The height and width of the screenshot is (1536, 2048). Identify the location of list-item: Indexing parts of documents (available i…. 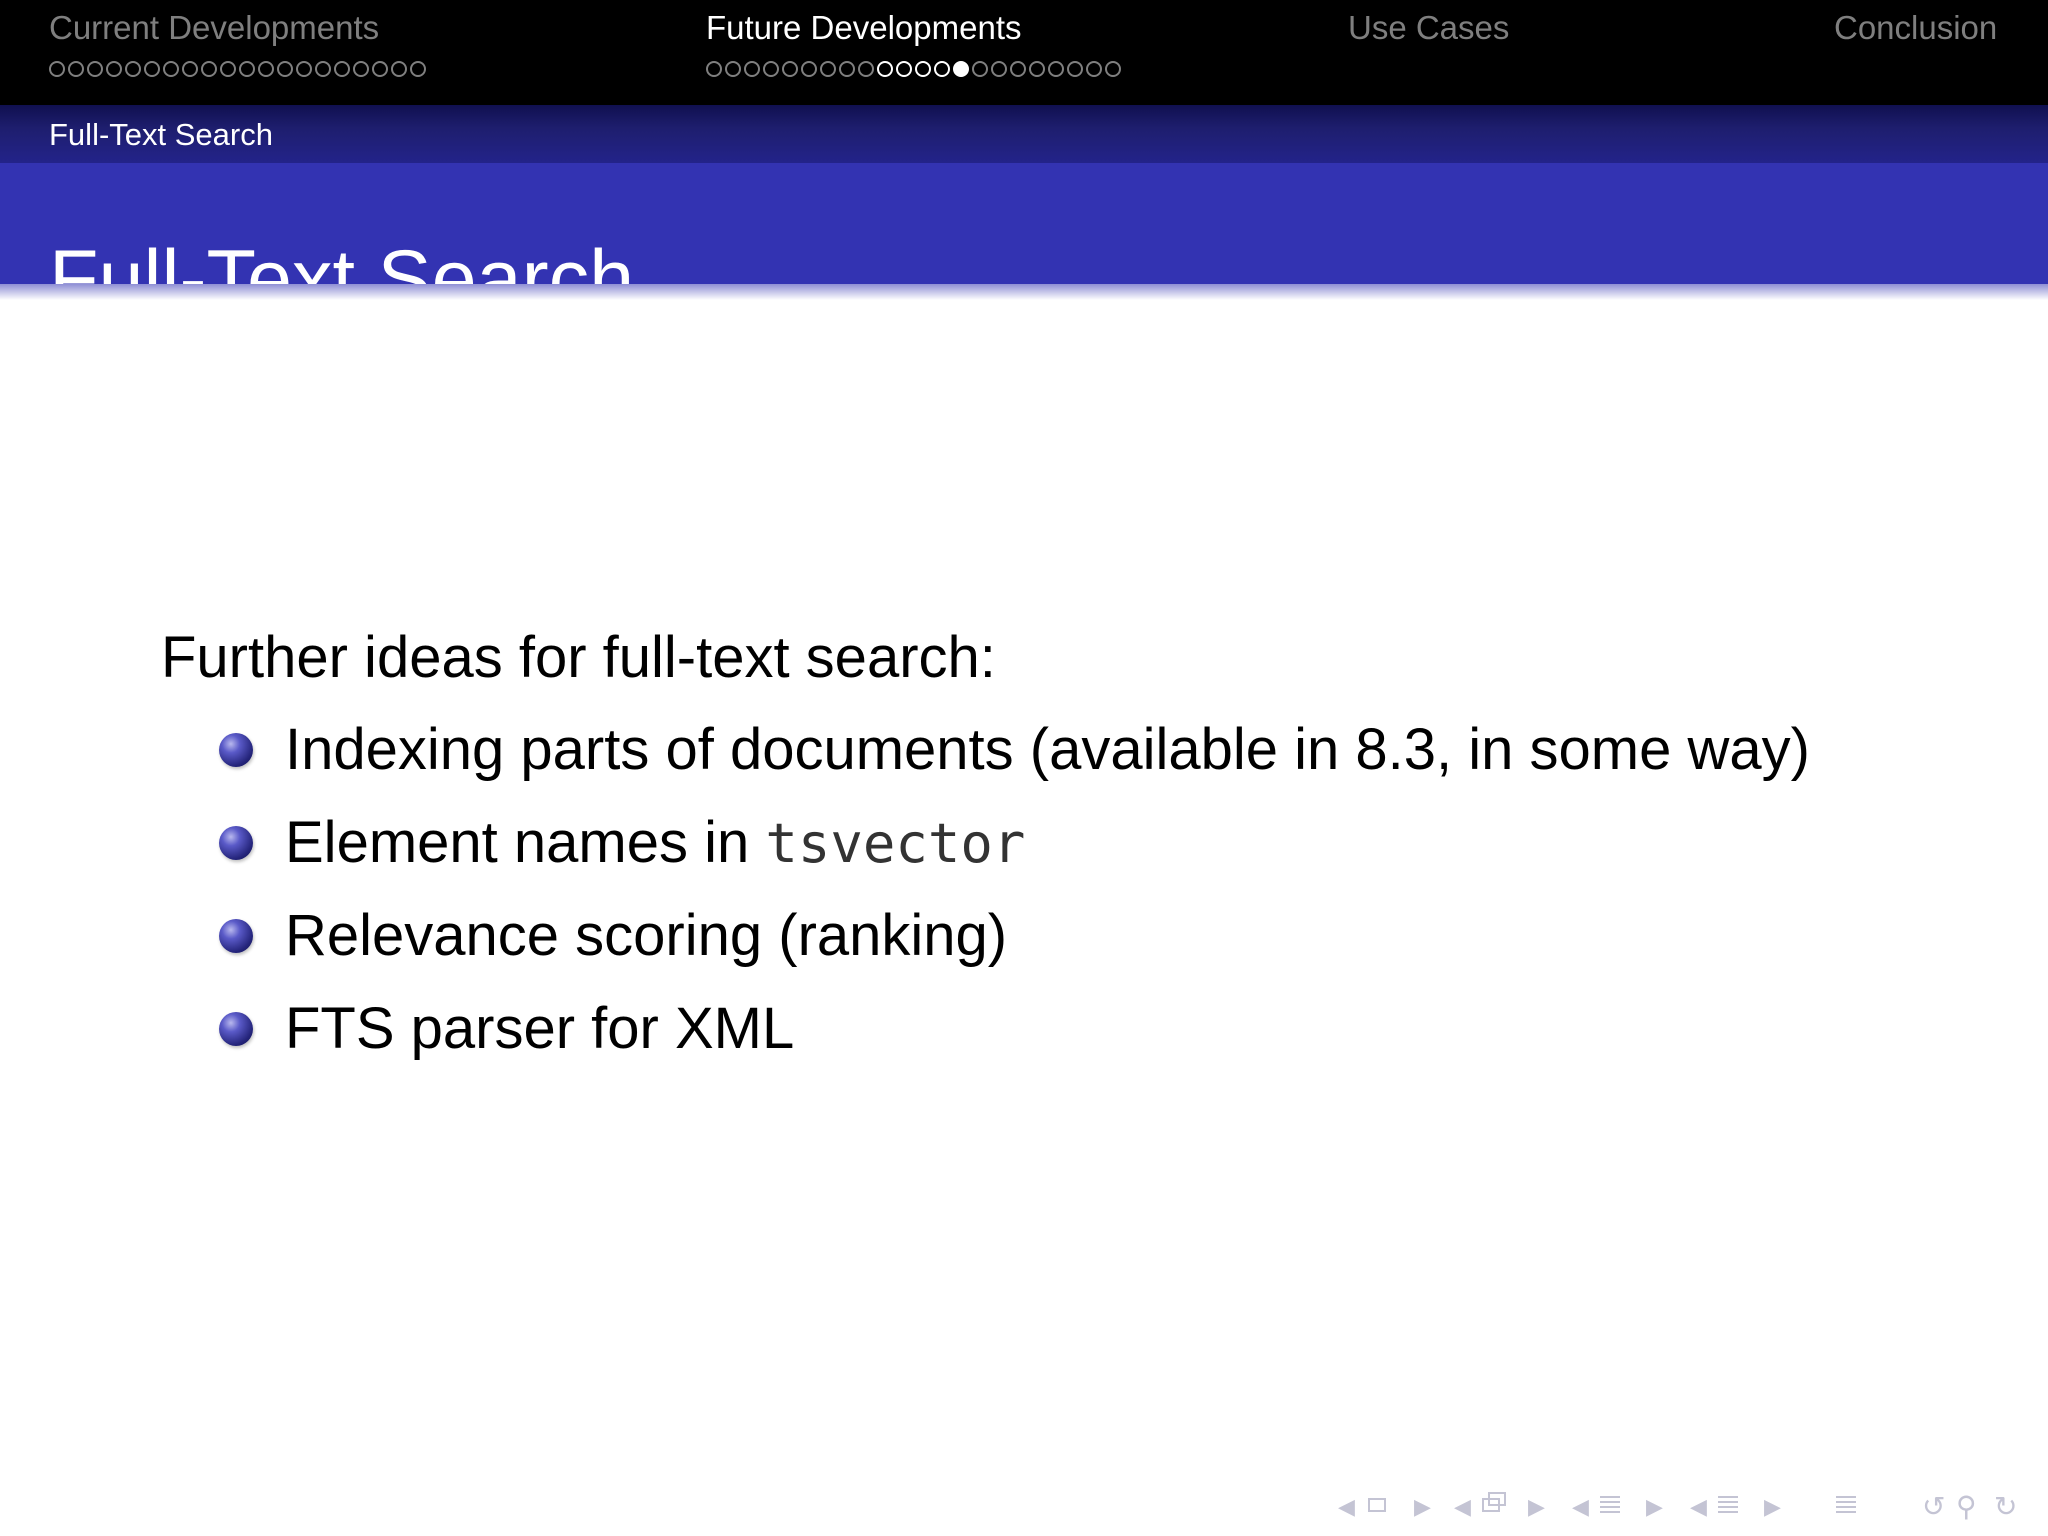
(1071, 756).